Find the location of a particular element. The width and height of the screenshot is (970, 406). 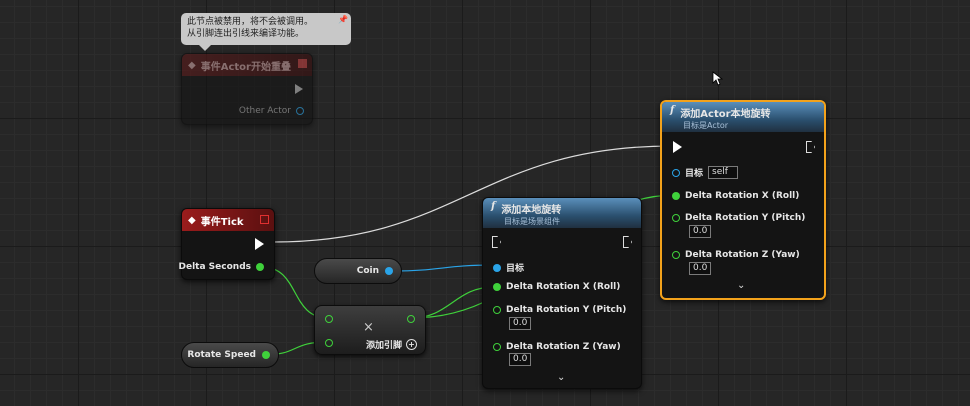

node-header: ◆ 事件Tick is located at coordinates (228, 220).